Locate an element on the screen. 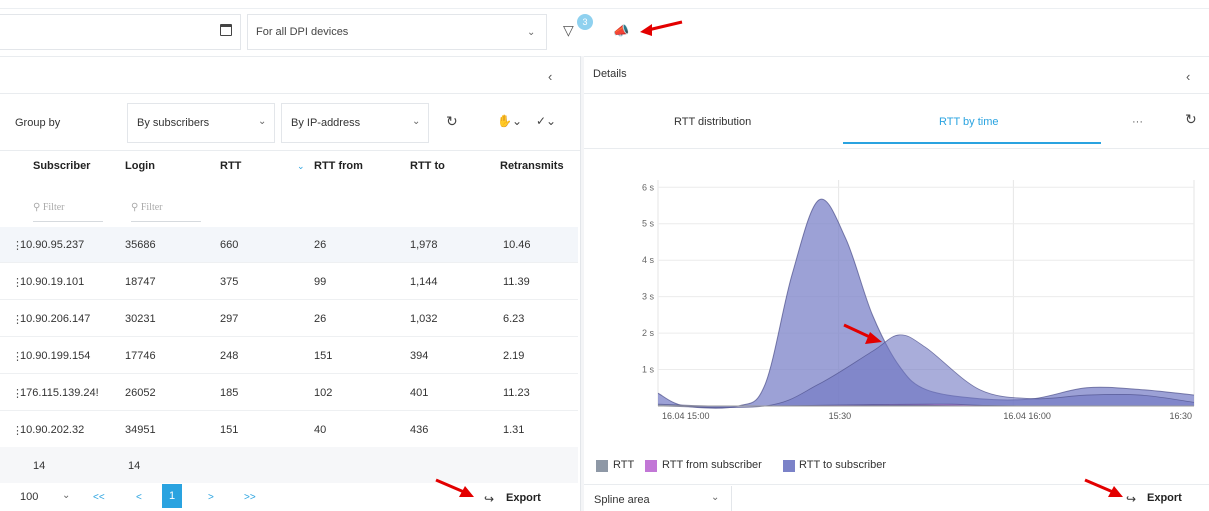  left-export-button: Export is located at coordinates (523, 498).